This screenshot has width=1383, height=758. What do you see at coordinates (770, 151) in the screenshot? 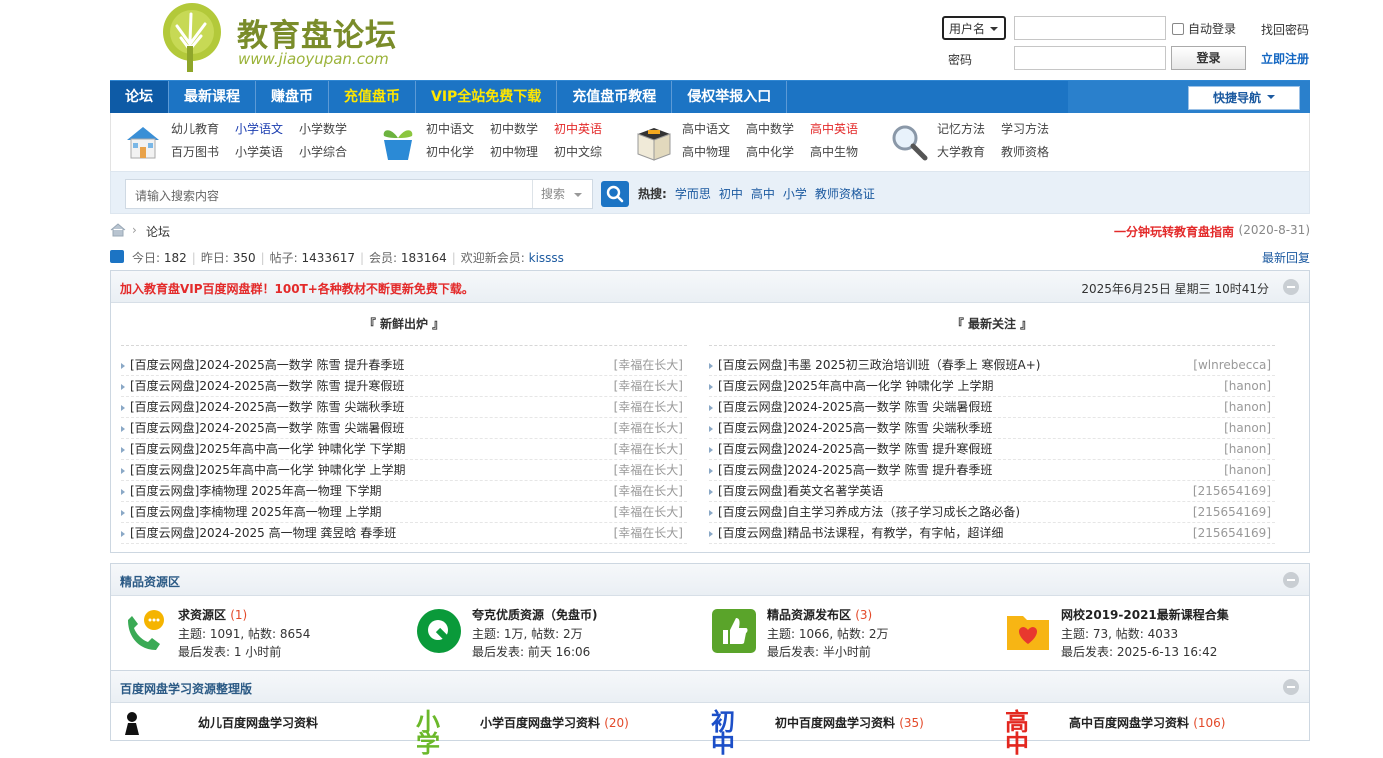
I see `cat-link: 高中化学` at bounding box center [770, 151].